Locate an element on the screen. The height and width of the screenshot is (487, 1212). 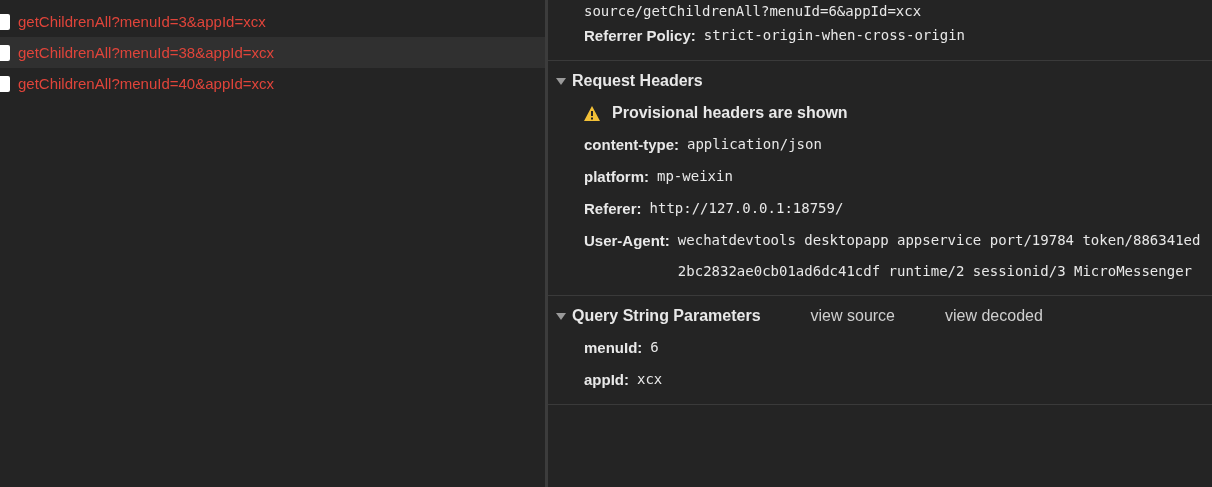
view-link: view source is located at coordinates (852, 316).